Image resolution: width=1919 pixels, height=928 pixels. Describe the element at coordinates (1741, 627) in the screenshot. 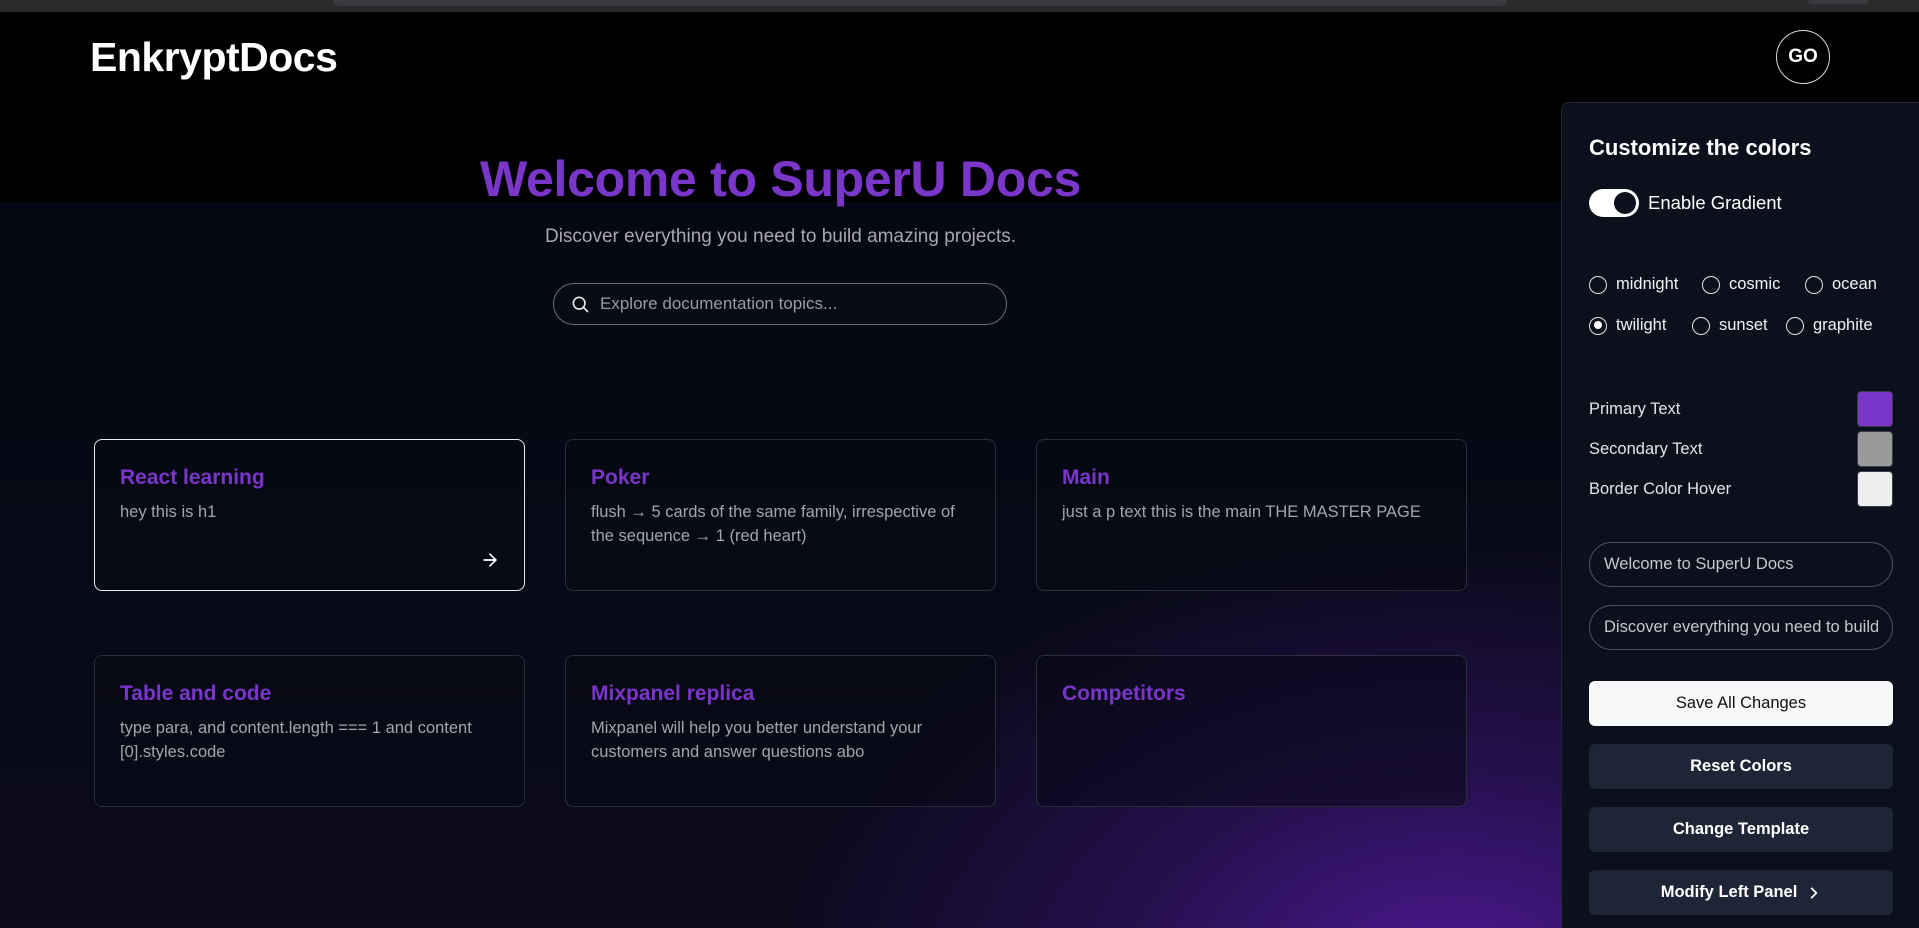

I see `hero-subtitle-input` at that location.